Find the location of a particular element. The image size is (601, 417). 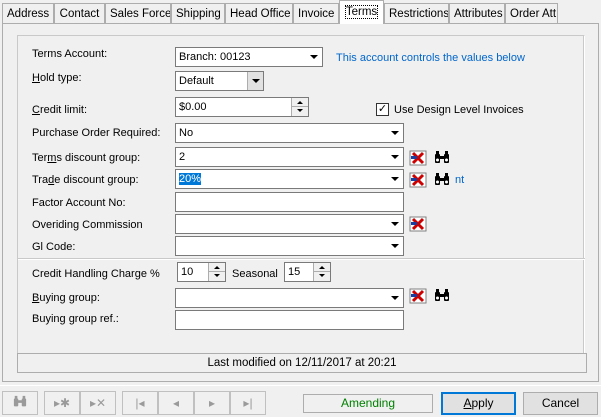

buying-group-ref-label: Buying group ref.: is located at coordinates (75, 319).